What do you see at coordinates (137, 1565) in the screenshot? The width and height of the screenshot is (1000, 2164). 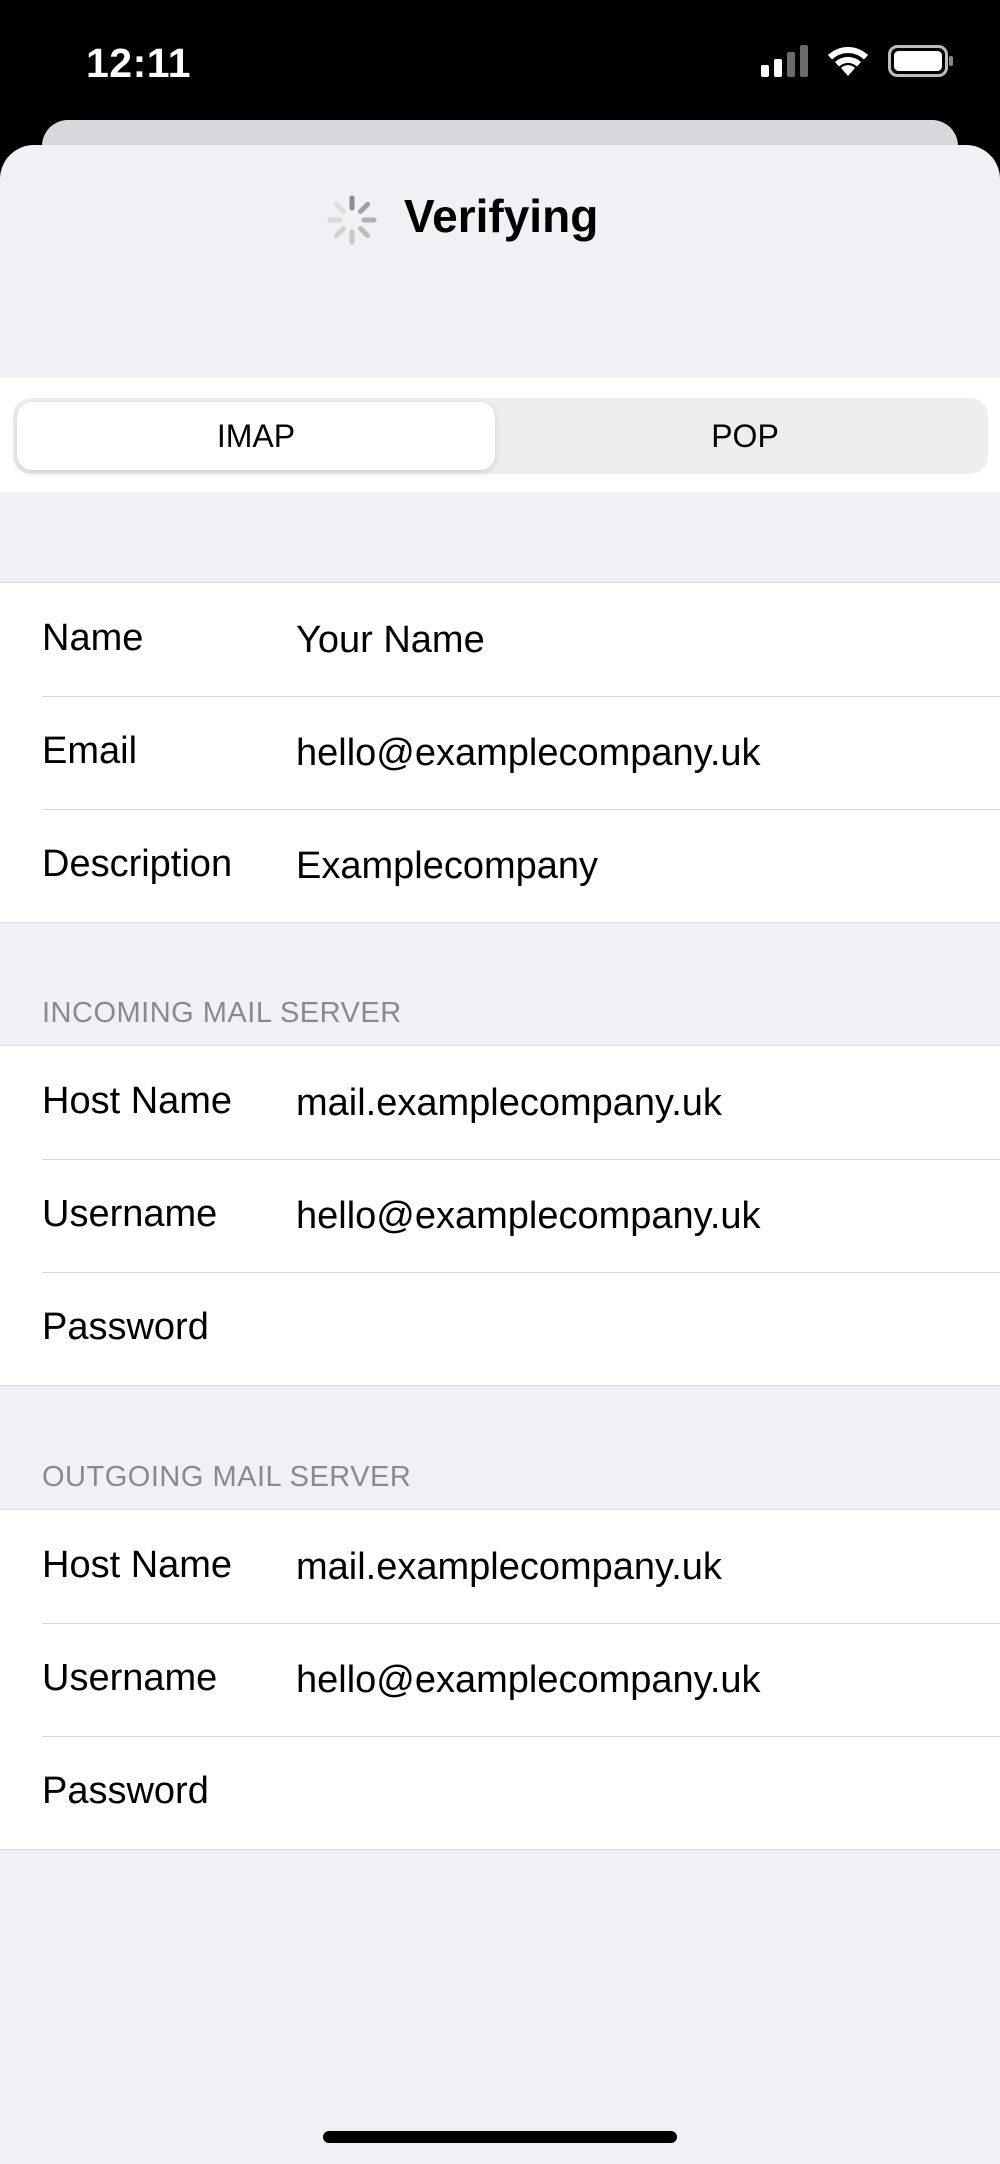 I see `outgoing-host-label: Host Name` at bounding box center [137, 1565].